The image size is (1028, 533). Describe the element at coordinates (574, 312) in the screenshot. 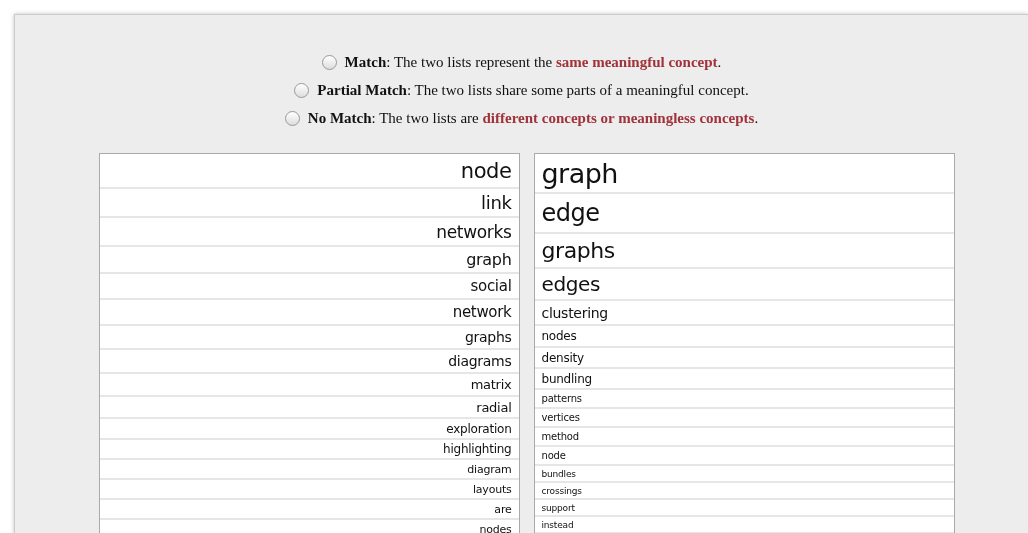

I see `list-word: clustering` at that location.